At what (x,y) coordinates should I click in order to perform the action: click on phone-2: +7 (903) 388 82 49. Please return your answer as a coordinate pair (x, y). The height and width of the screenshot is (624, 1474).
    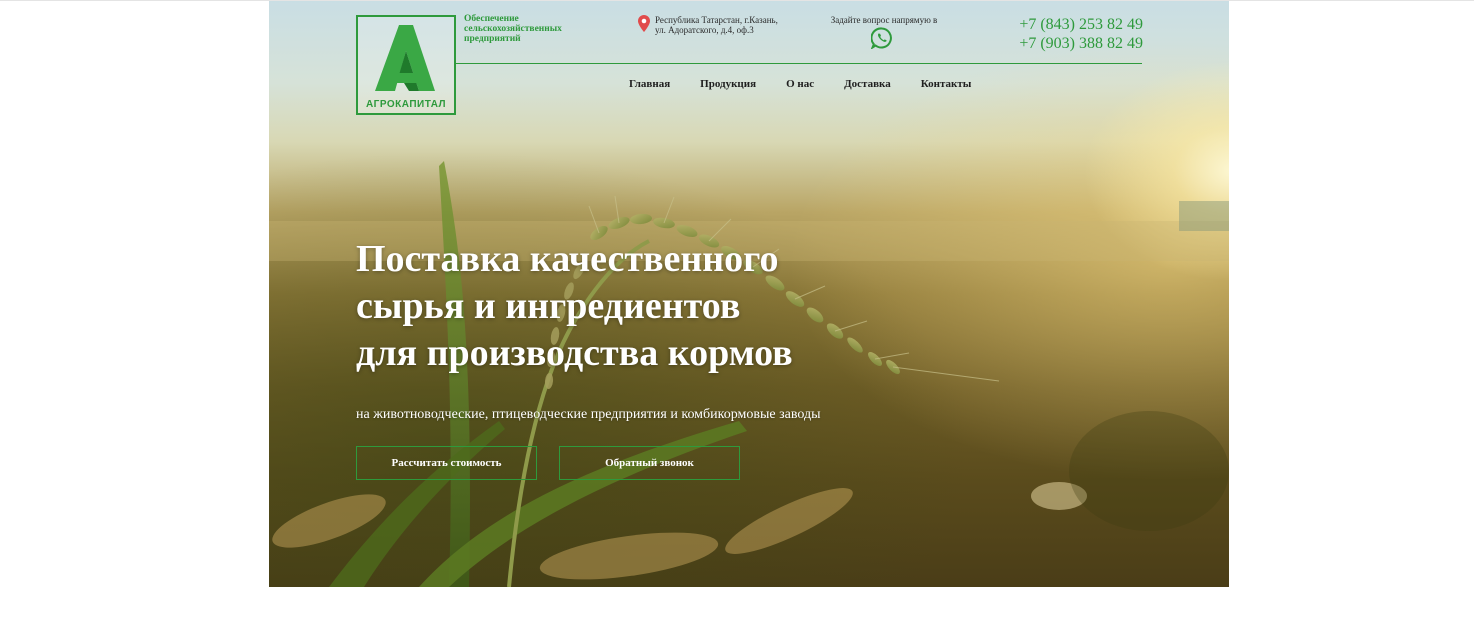
    Looking at the image, I should click on (1066, 43).